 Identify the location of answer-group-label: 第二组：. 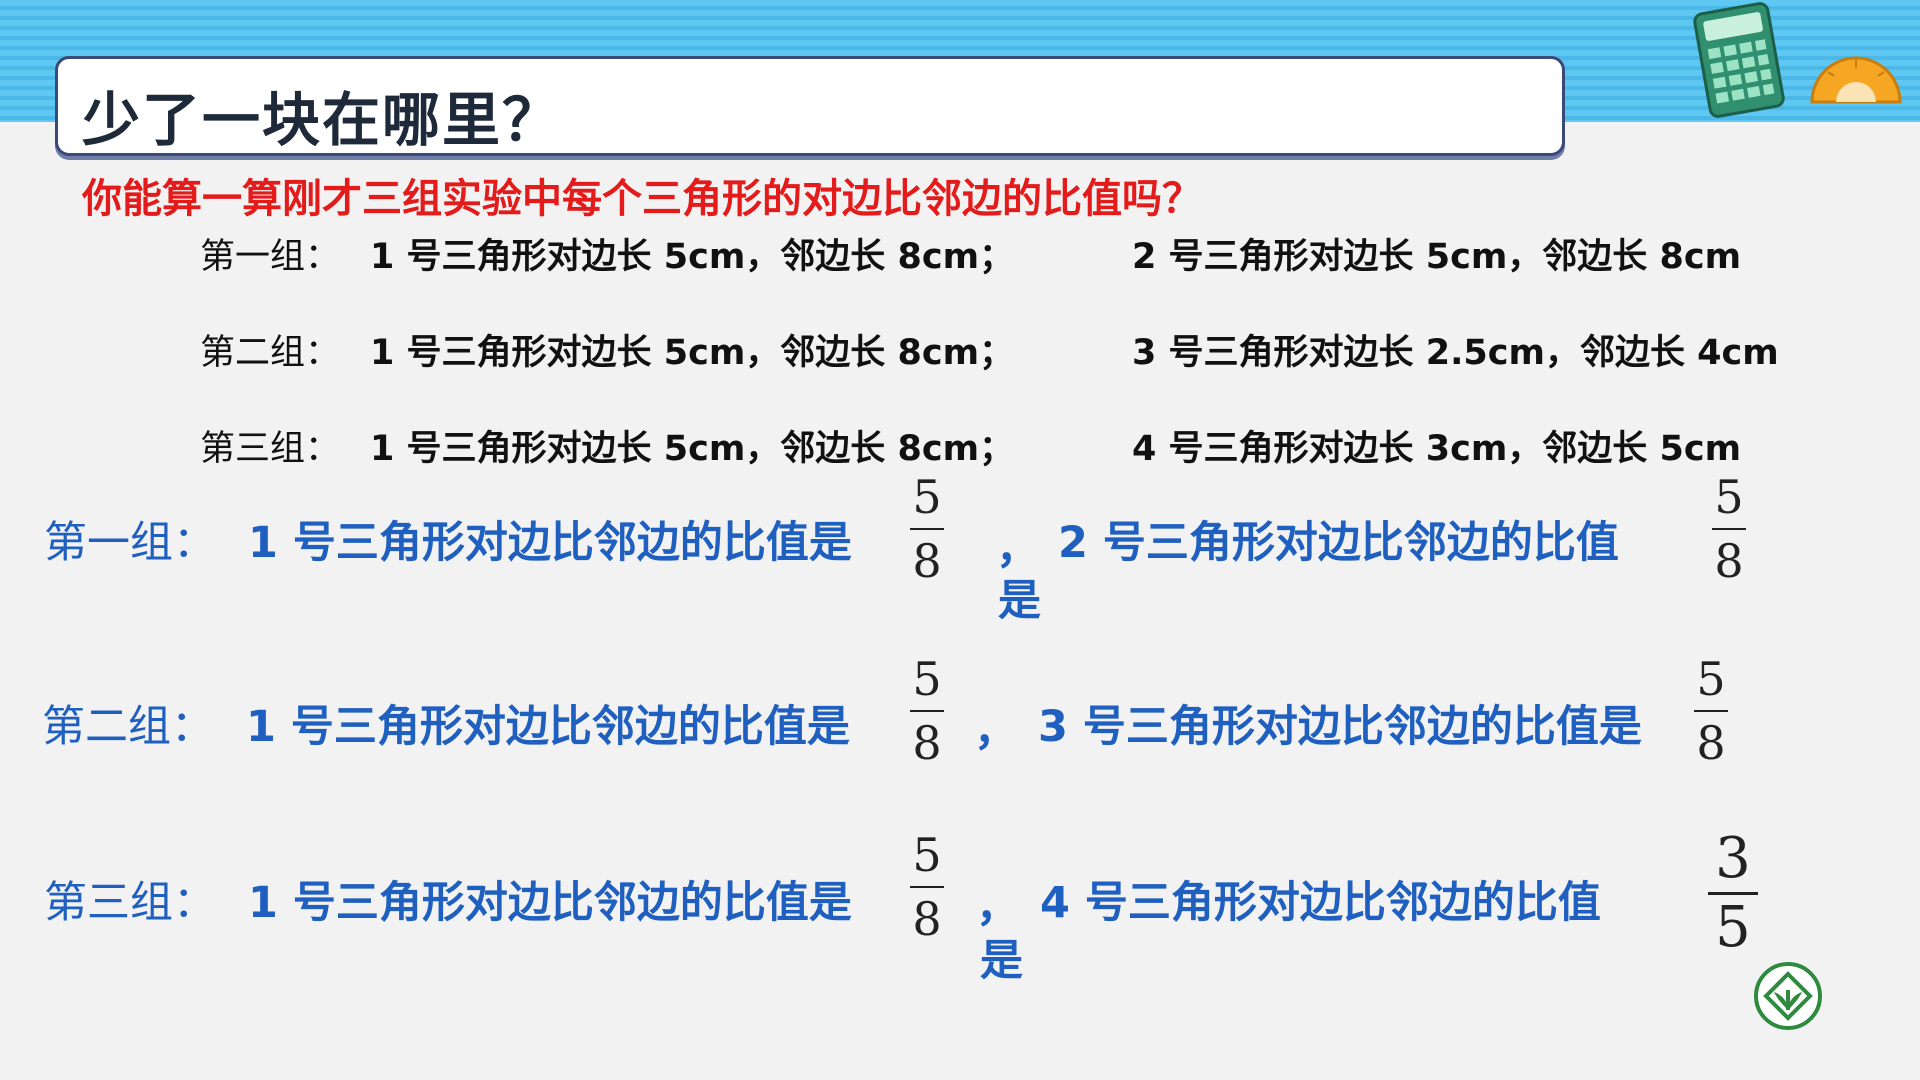
(128, 727).